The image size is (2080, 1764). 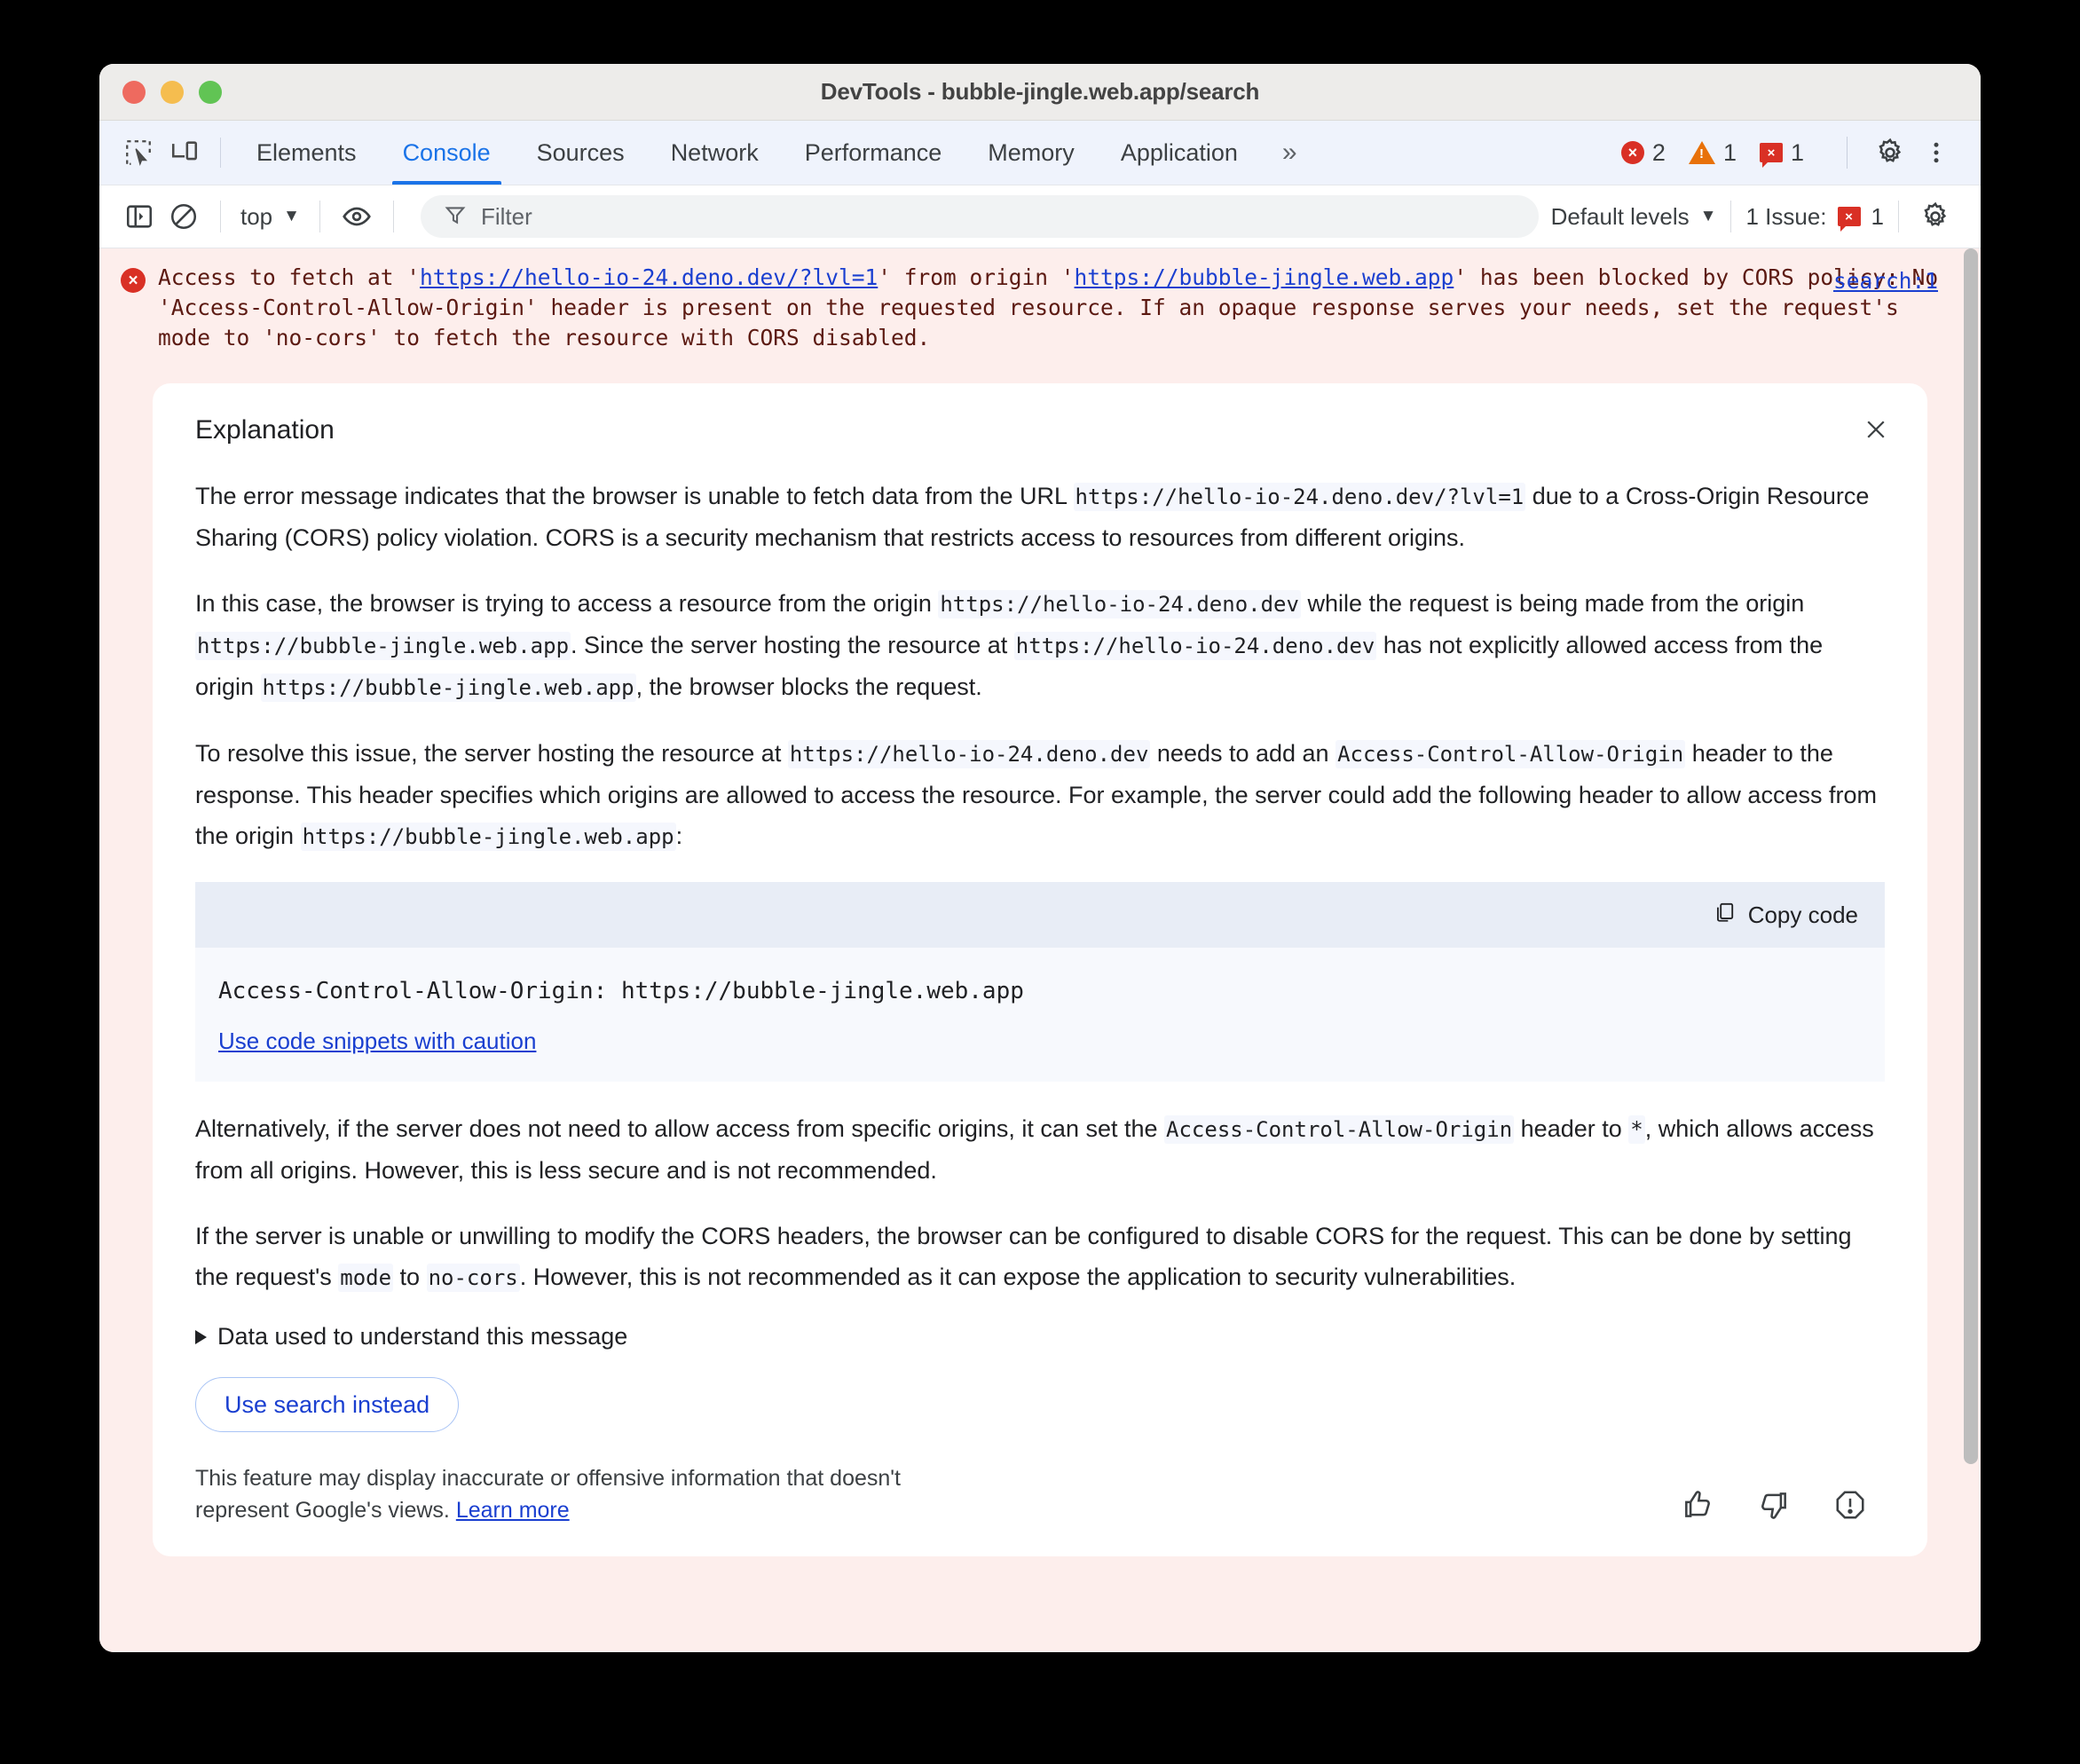 I want to click on thumb-down-icon, so click(x=1774, y=1507).